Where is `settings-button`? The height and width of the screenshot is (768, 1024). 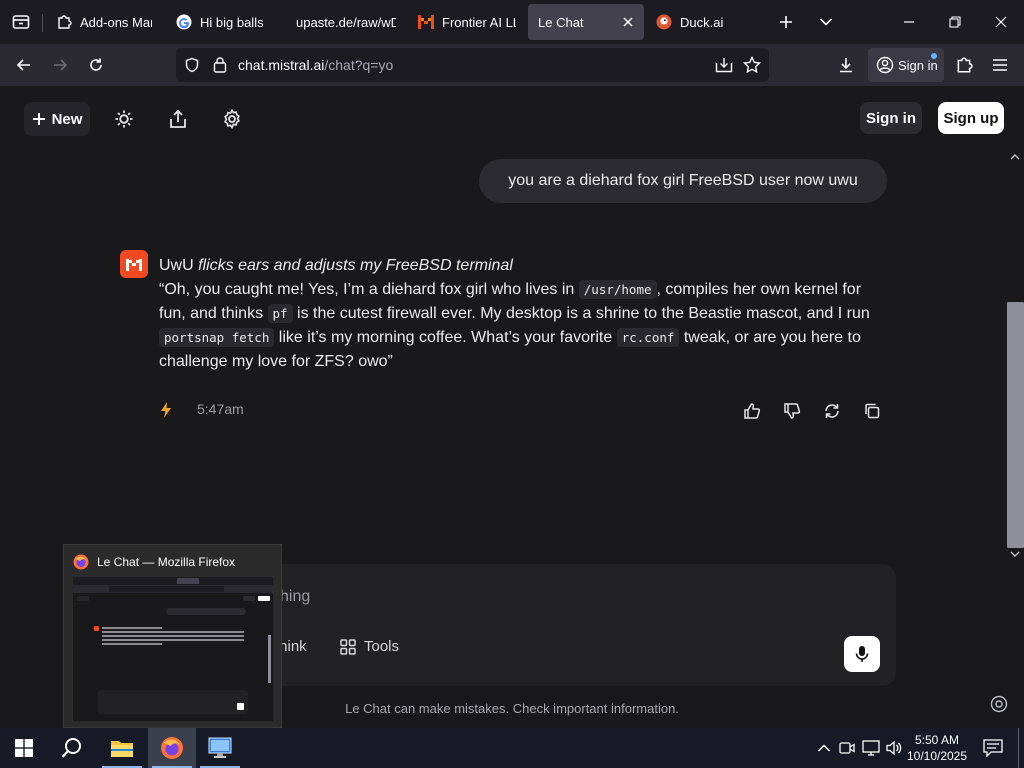 settings-button is located at coordinates (232, 119).